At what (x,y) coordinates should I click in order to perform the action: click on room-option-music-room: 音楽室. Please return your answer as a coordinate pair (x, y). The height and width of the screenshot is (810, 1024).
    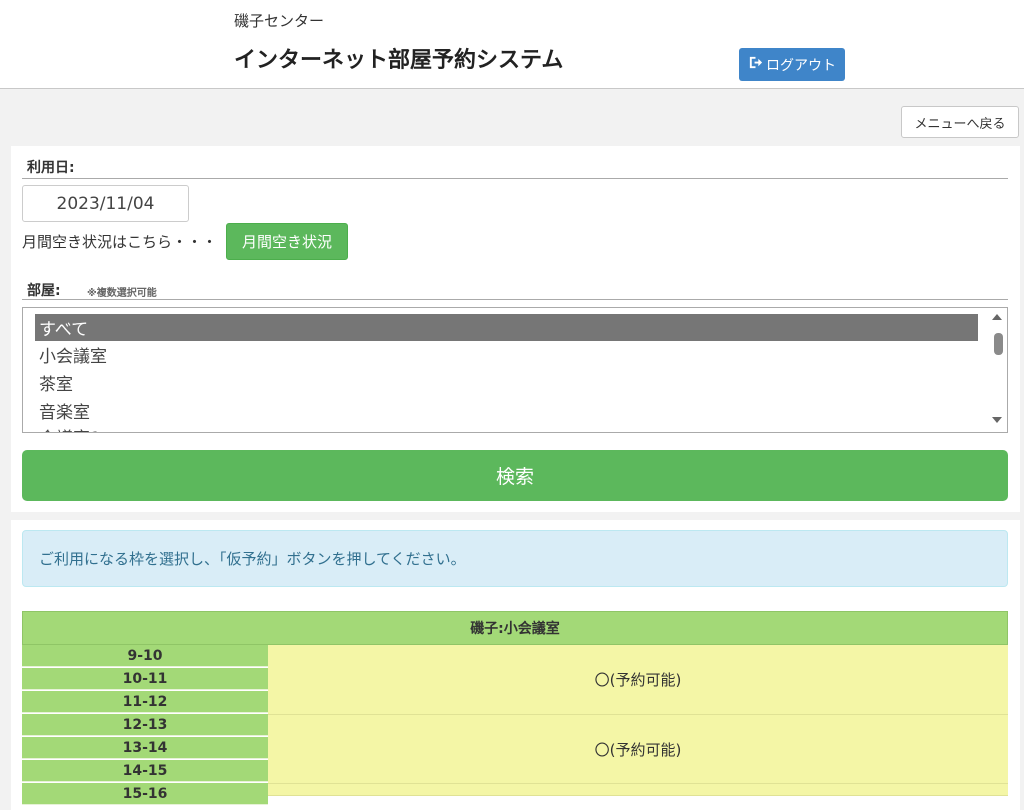
    Looking at the image, I should click on (506, 410).